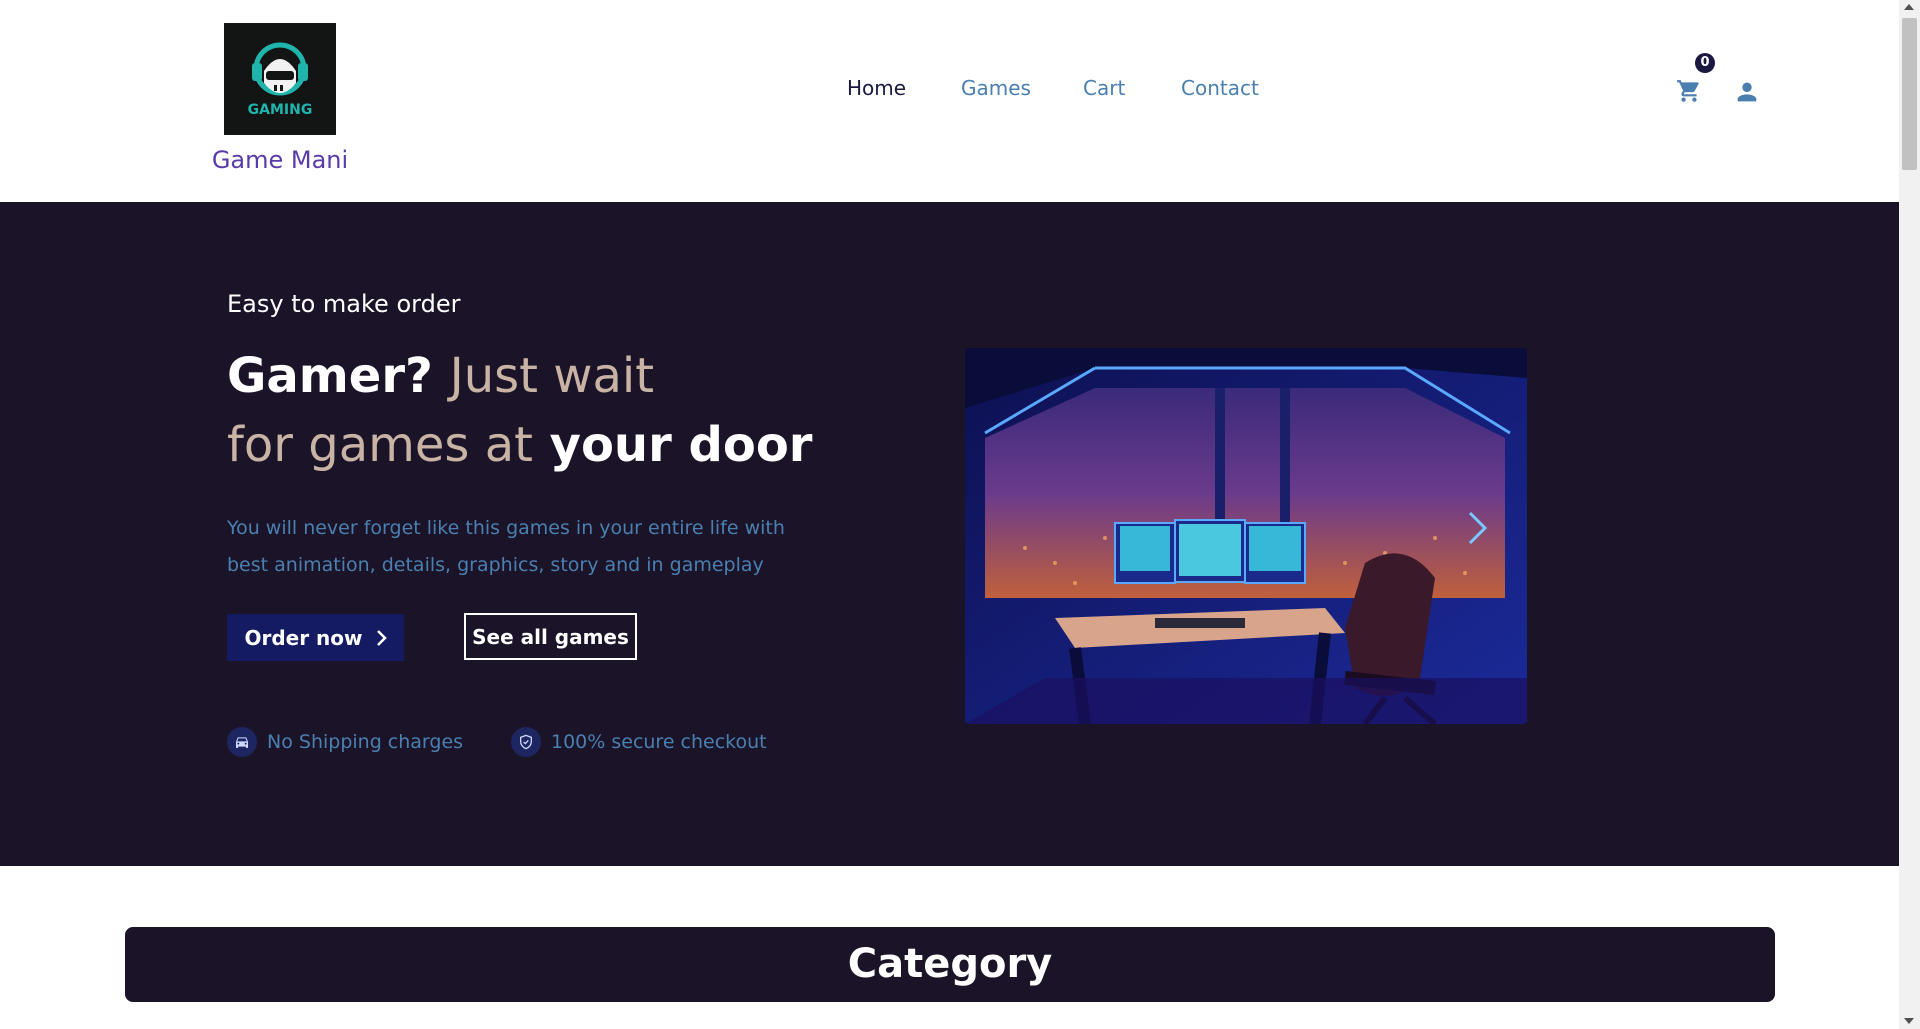  What do you see at coordinates (380, 445) in the screenshot?
I see `headline-part-3: for games at` at bounding box center [380, 445].